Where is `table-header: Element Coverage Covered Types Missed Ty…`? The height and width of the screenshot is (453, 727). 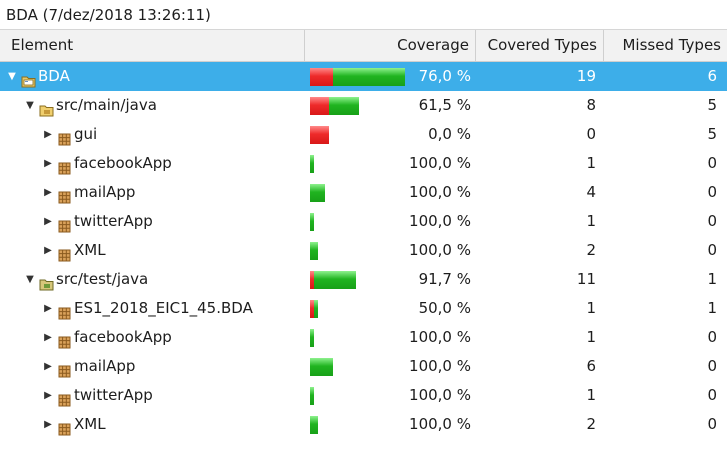 table-header: Element Coverage Covered Types Missed Ty… is located at coordinates (363, 46).